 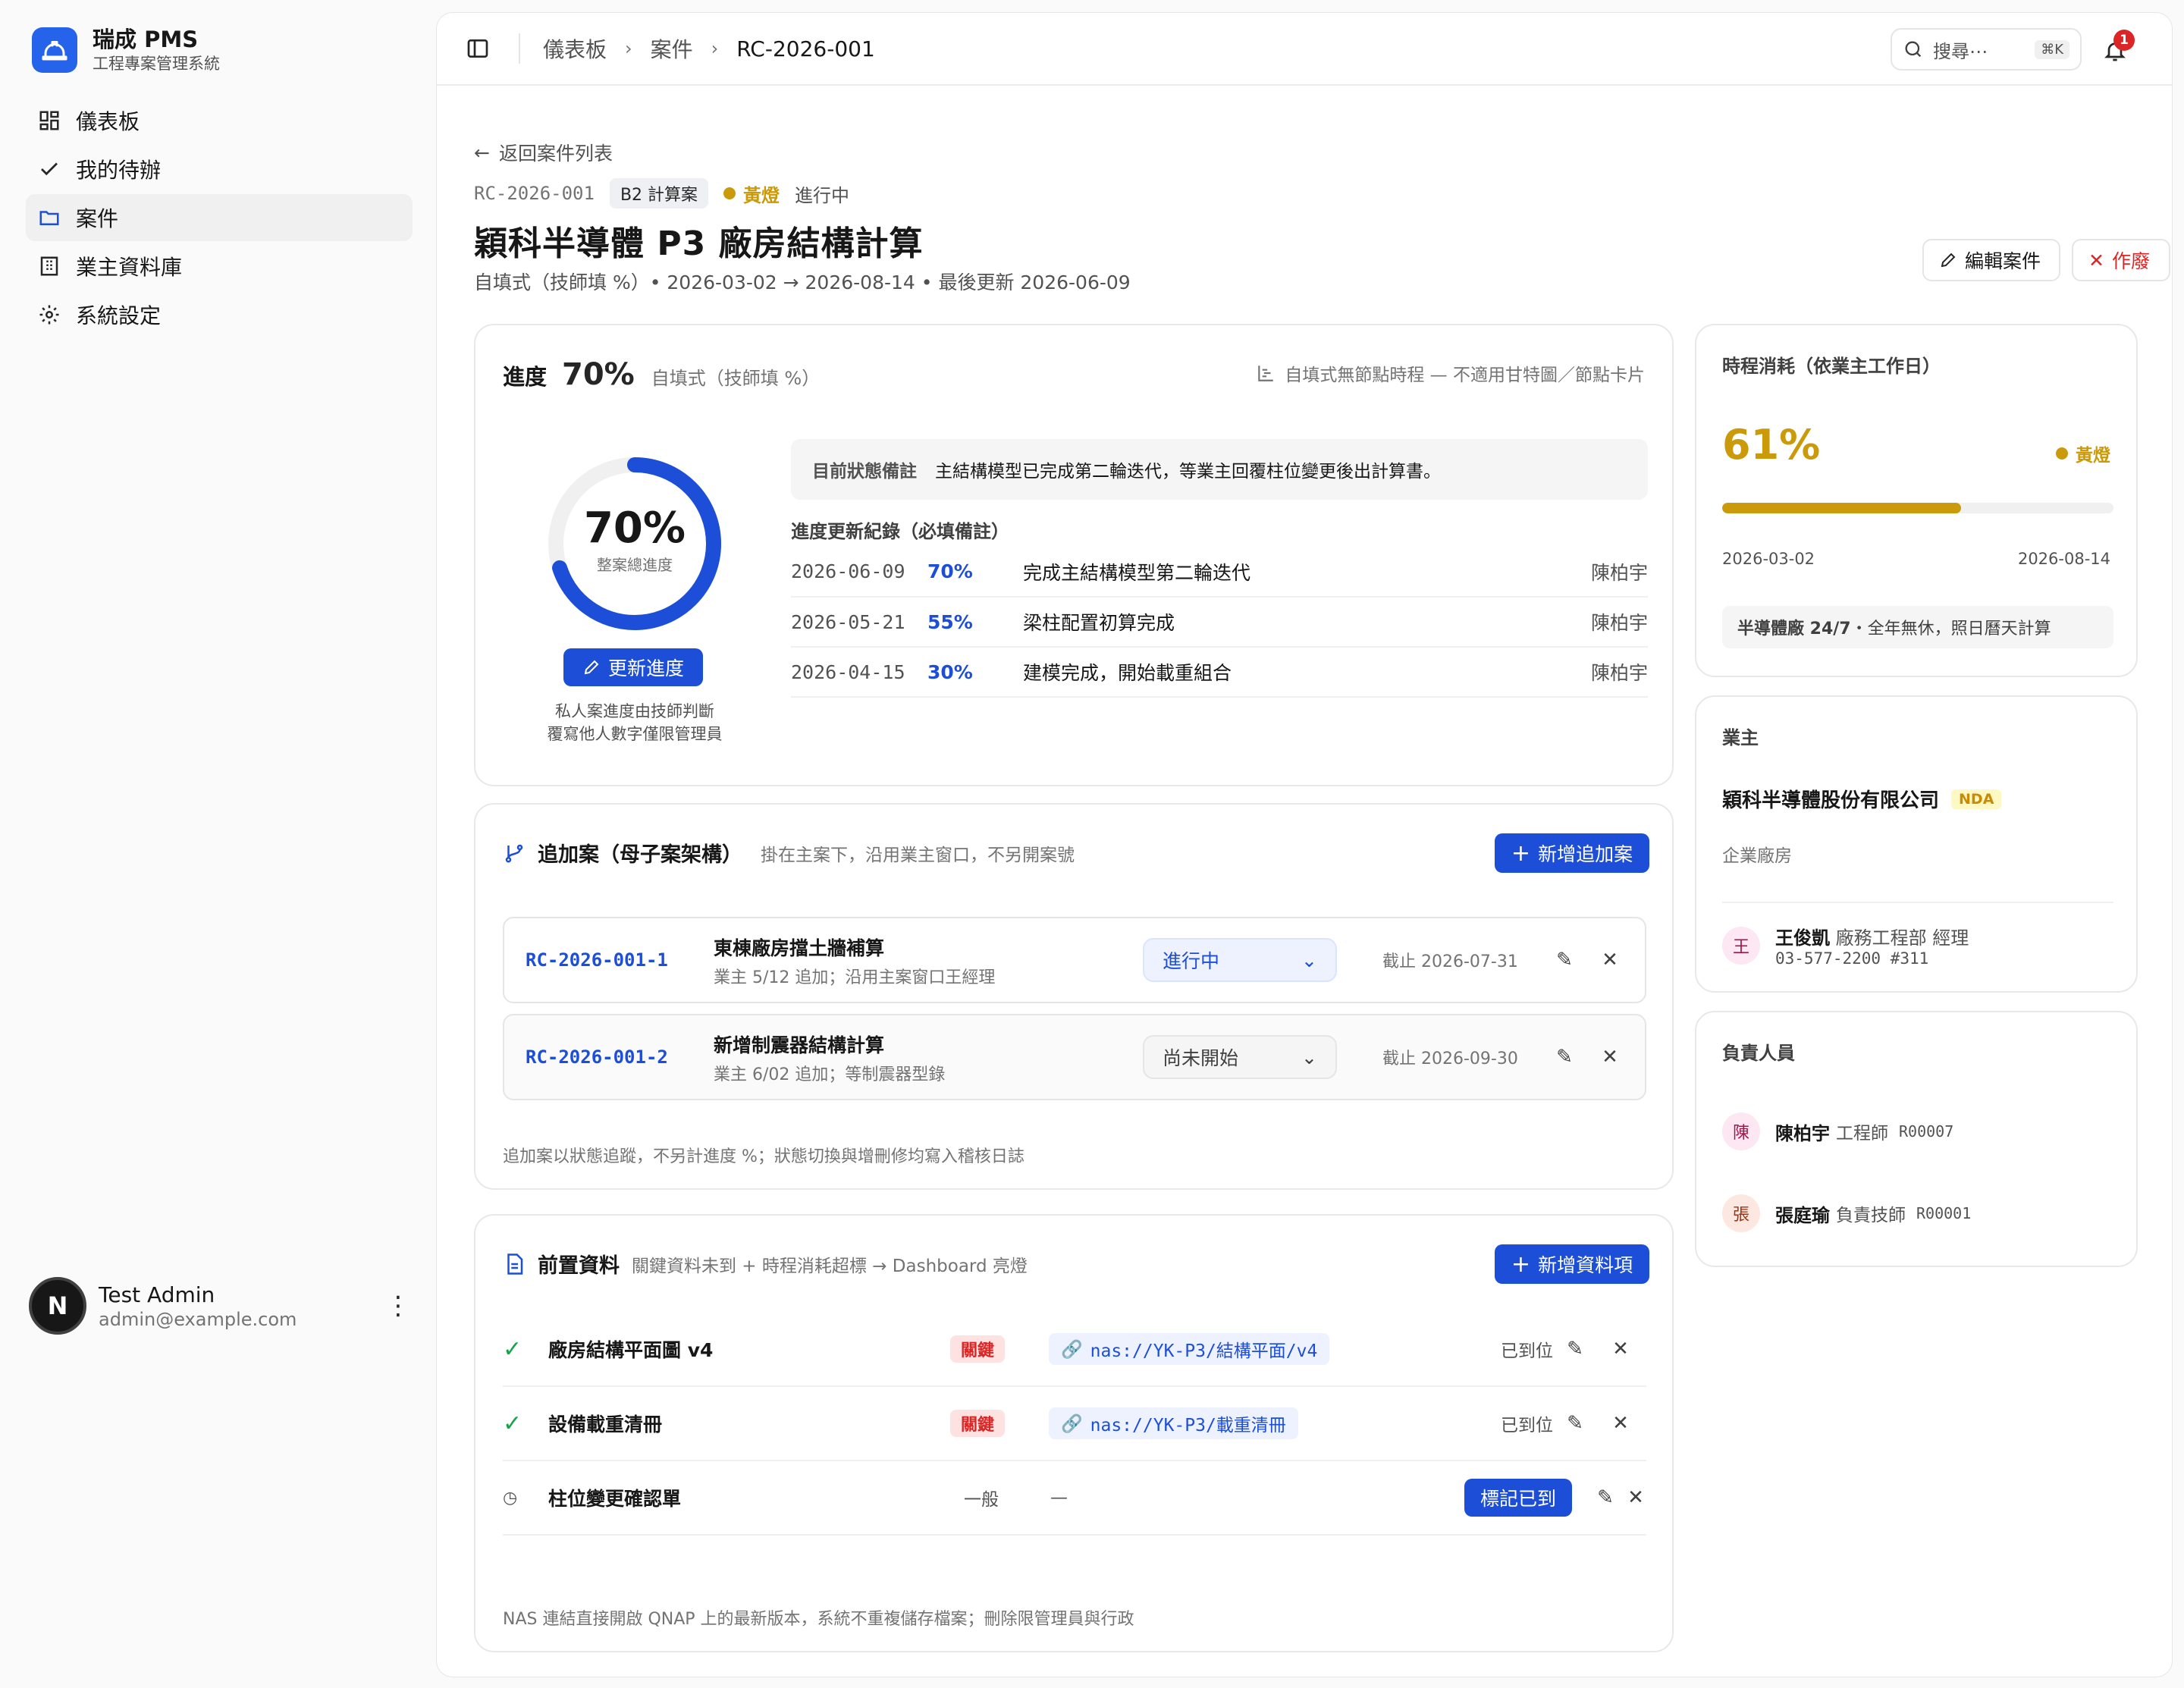 What do you see at coordinates (1240, 1057) in the screenshot?
I see `subcase-status-select: 尚未開始 ⌄` at bounding box center [1240, 1057].